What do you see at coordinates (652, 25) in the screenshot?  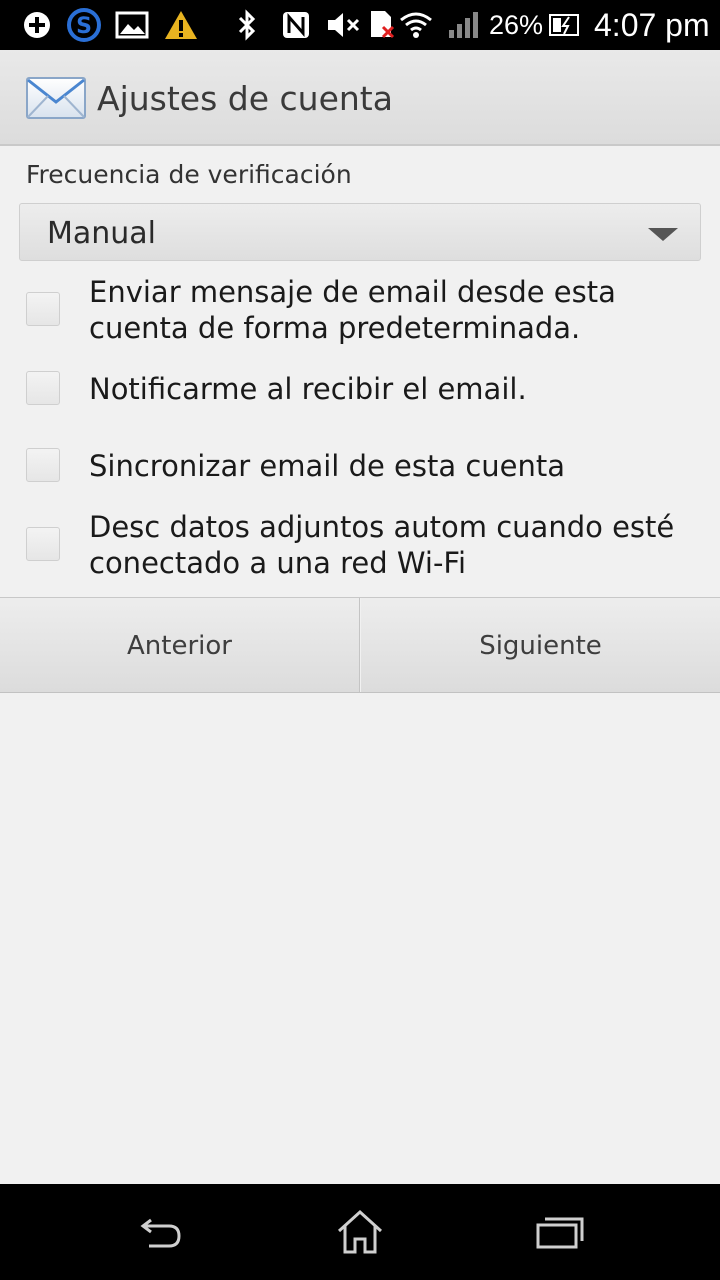 I see `clock: 4:07 pm` at bounding box center [652, 25].